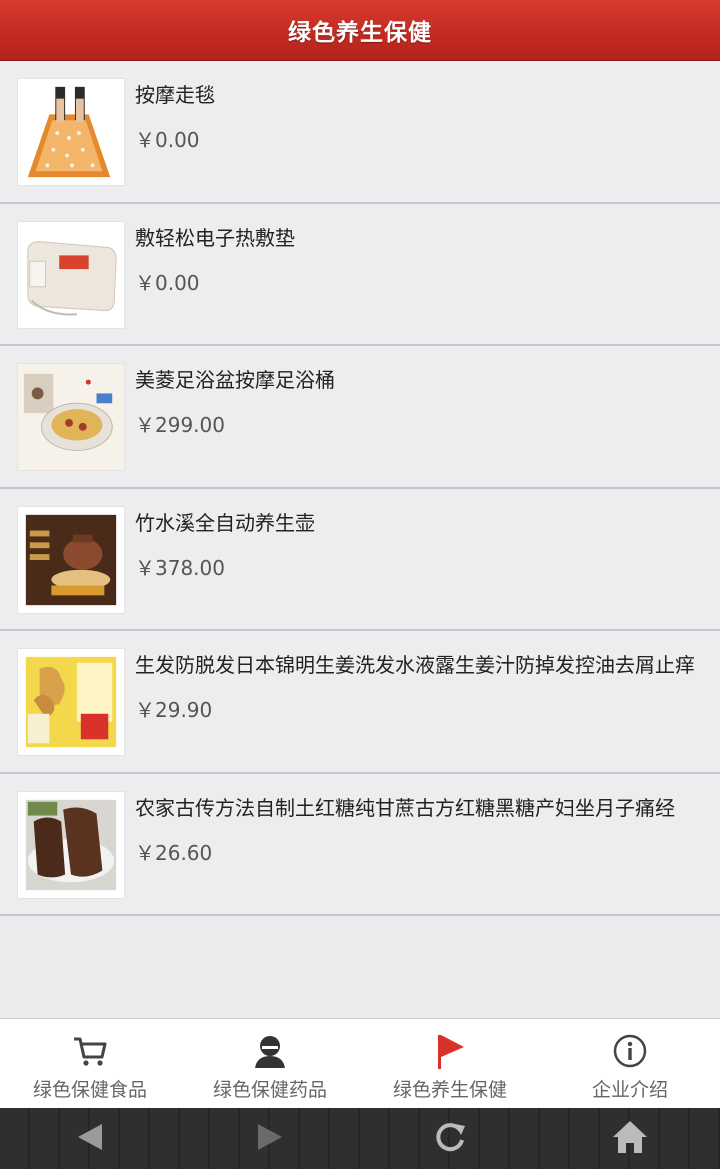 The image size is (720, 1169). I want to click on product-item: 敷轻松电子热敷垫 ￥0.00, so click(360, 274).